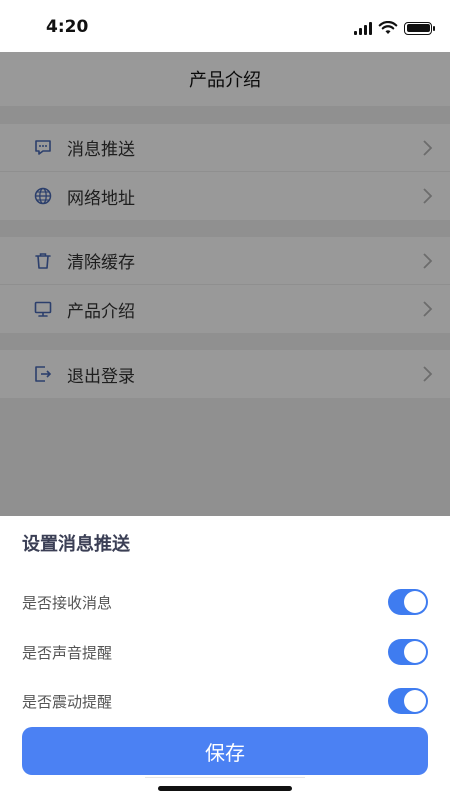  Describe the element at coordinates (419, 28) in the screenshot. I see `battery-icon` at that location.